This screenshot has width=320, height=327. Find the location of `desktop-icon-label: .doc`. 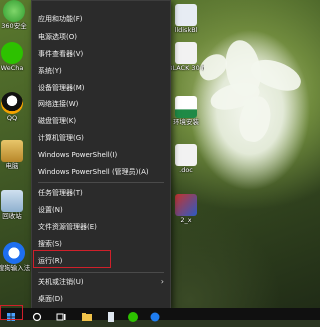

desktop-icon-label: .doc is located at coordinates (186, 170).